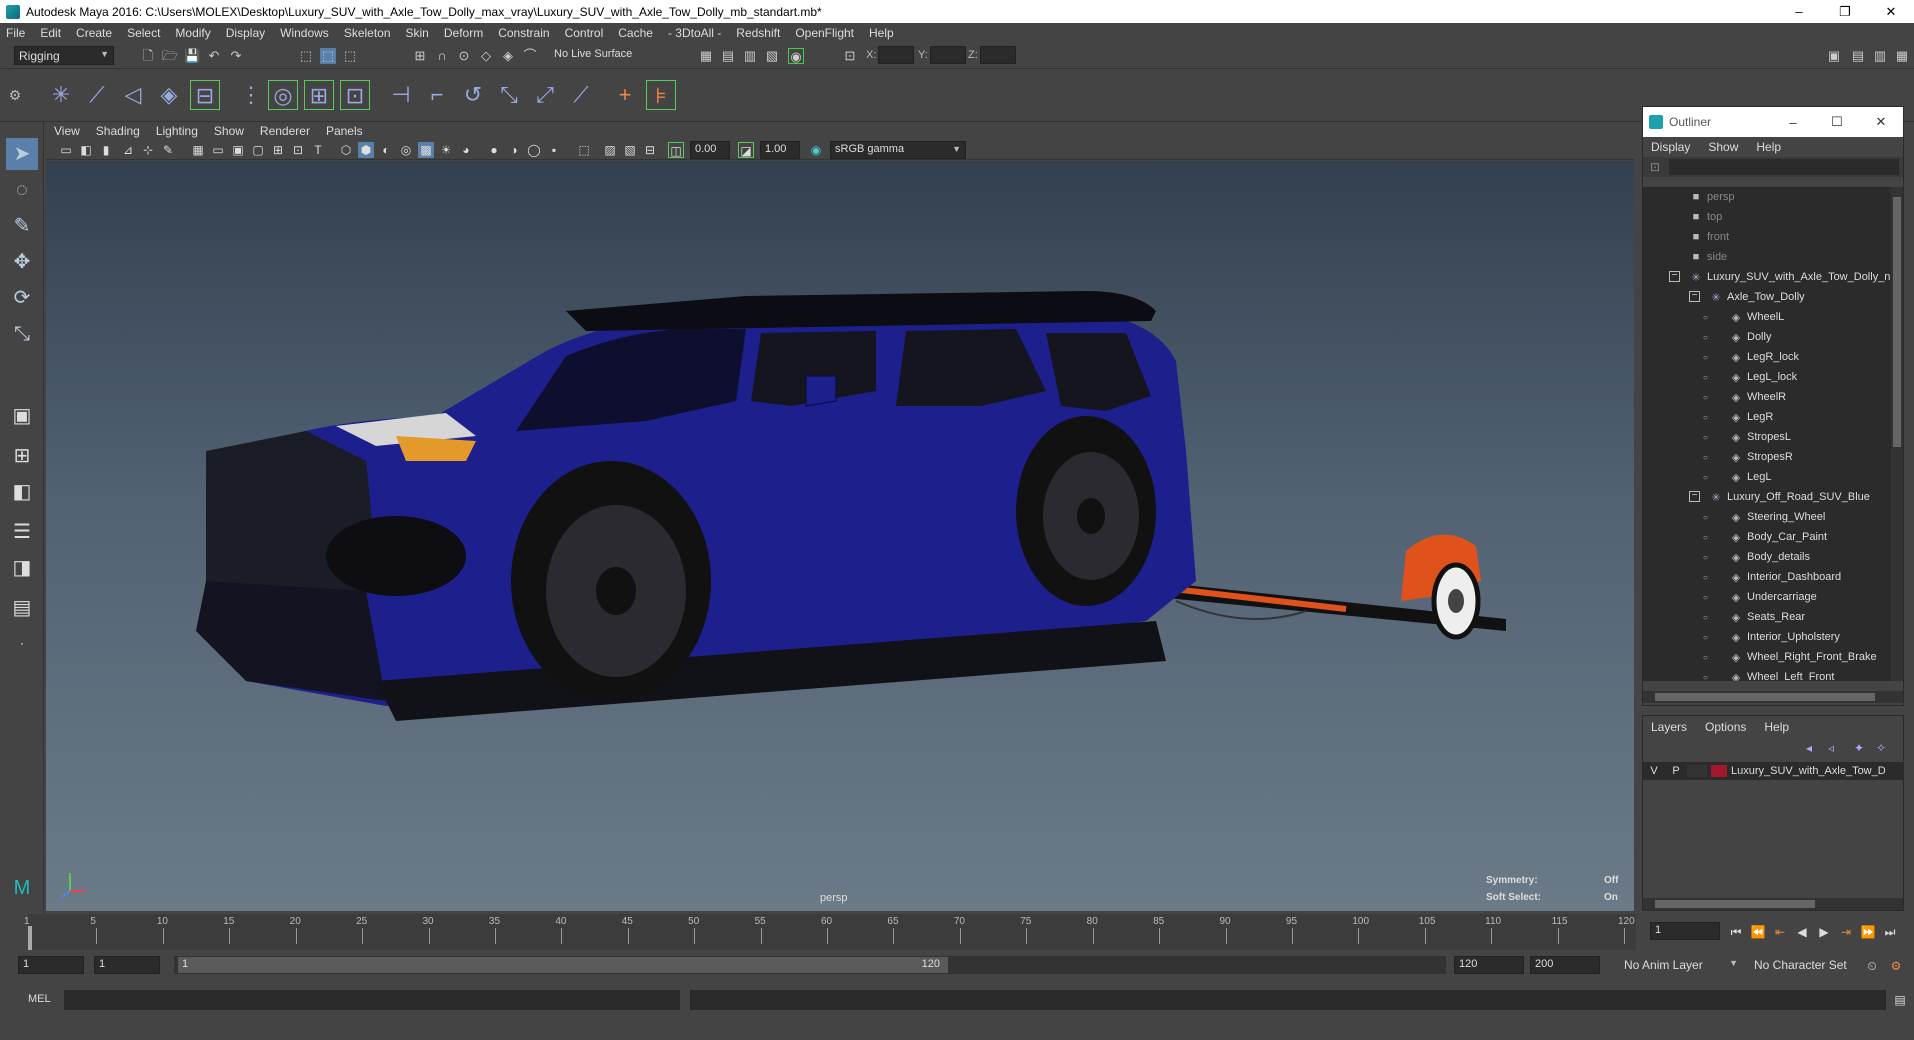  What do you see at coordinates (464, 56) in the screenshot?
I see `snap-point-icon: ⊙` at bounding box center [464, 56].